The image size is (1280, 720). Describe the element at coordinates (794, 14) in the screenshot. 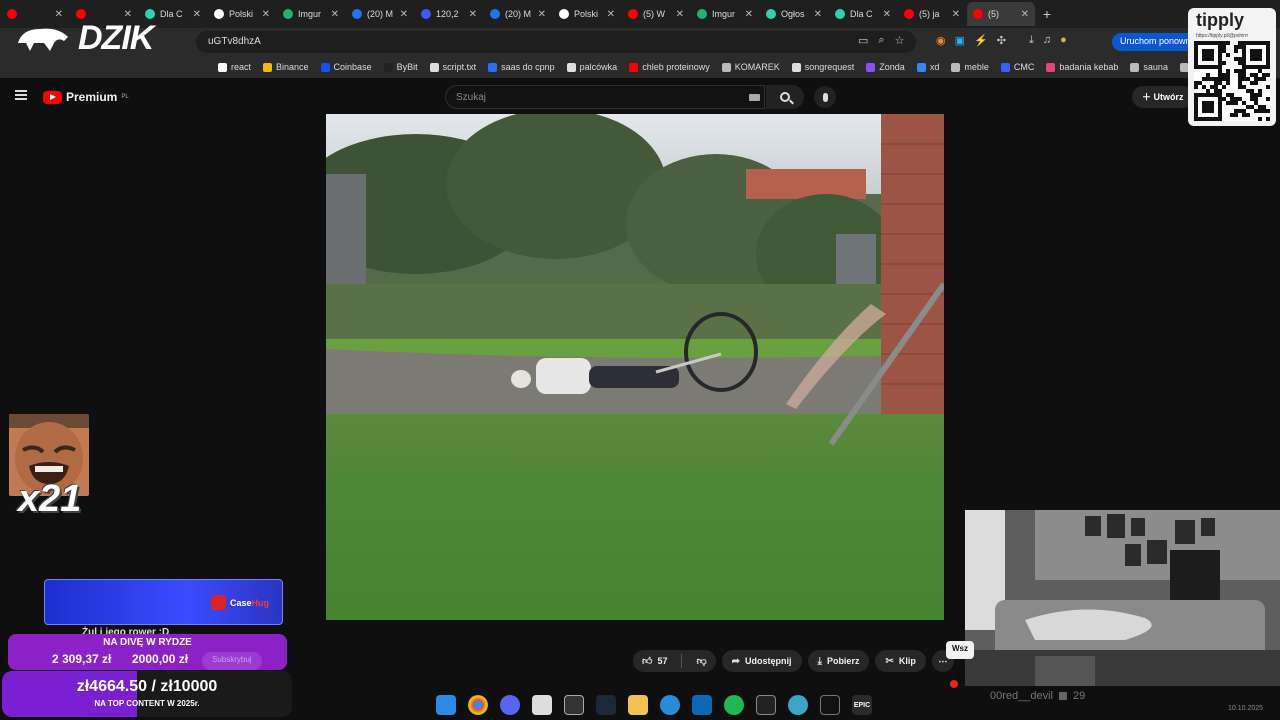

I see `browser-tab: Ogłos ✕` at that location.